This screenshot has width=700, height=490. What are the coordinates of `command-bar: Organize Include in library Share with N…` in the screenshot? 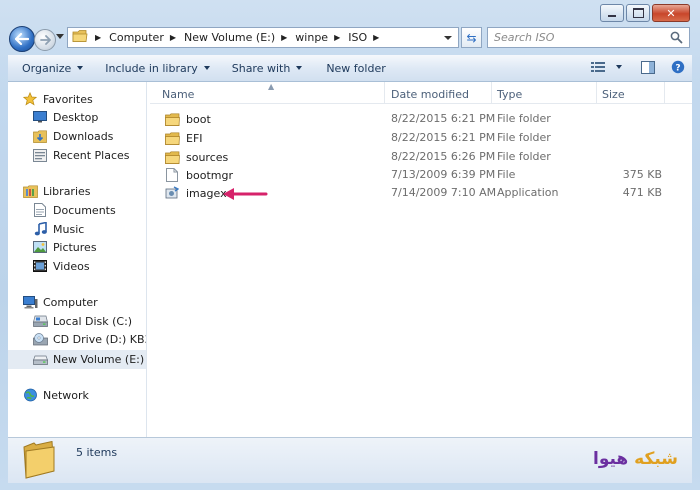 It's located at (350, 68).